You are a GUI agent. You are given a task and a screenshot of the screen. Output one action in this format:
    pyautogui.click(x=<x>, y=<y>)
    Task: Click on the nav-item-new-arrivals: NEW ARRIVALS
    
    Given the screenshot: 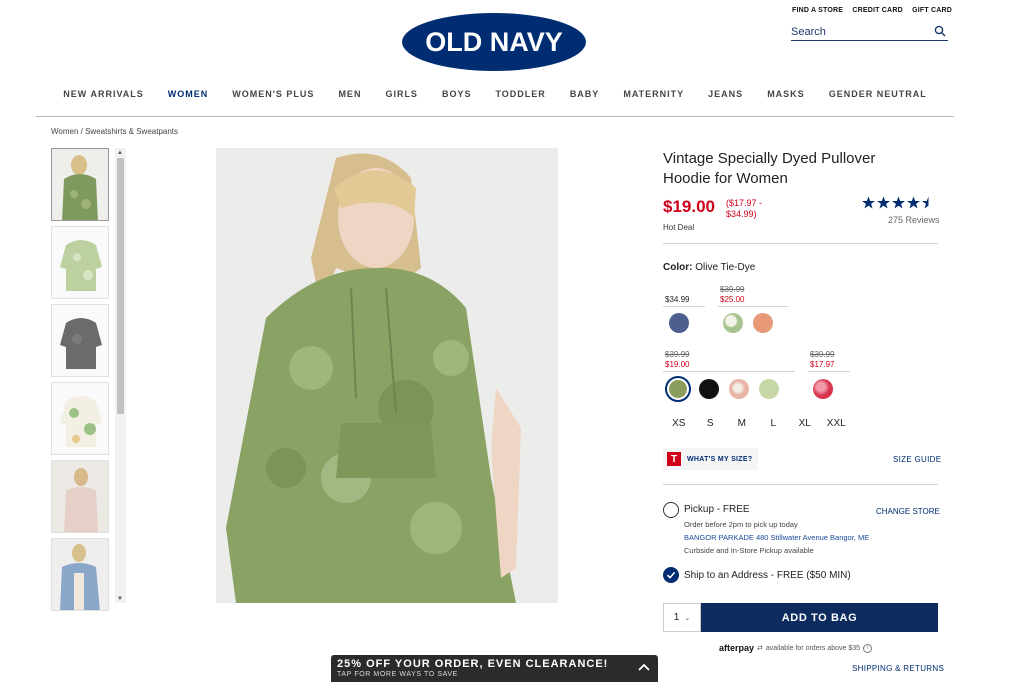 What is the action you would take?
    pyautogui.click(x=103, y=94)
    